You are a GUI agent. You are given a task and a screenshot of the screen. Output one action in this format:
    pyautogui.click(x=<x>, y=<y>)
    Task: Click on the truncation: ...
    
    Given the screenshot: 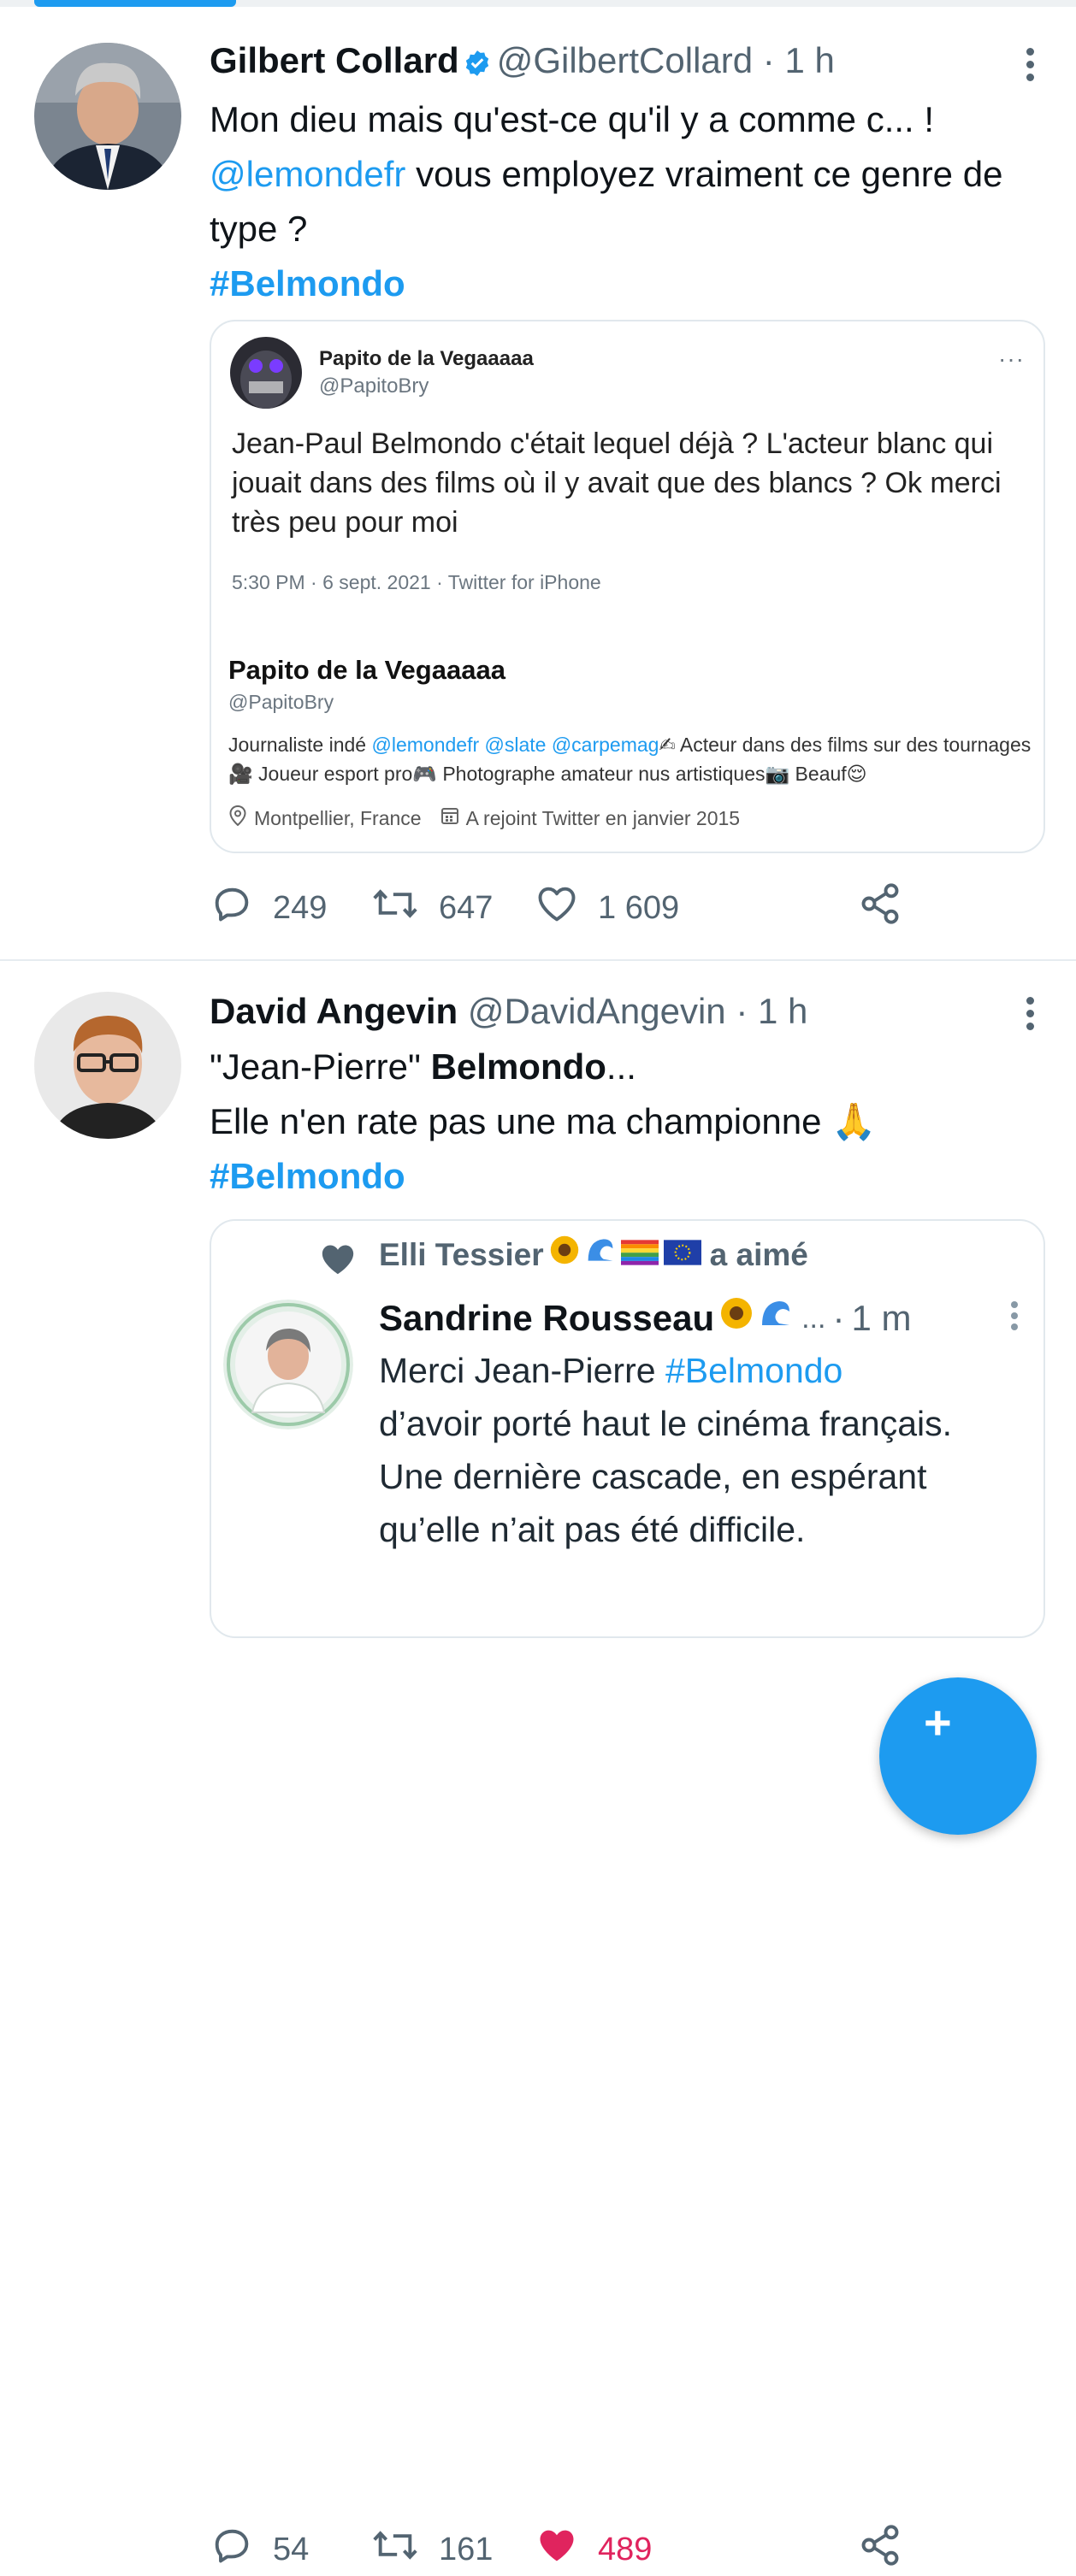 What is the action you would take?
    pyautogui.click(x=813, y=1319)
    